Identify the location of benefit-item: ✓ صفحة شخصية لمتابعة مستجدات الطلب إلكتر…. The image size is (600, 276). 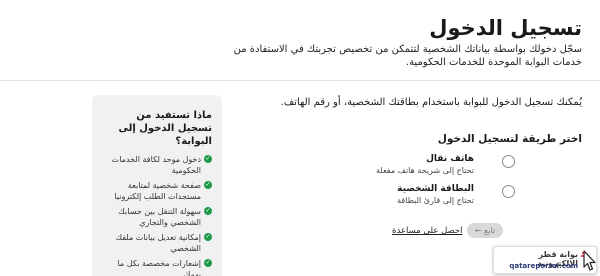
(157, 191).